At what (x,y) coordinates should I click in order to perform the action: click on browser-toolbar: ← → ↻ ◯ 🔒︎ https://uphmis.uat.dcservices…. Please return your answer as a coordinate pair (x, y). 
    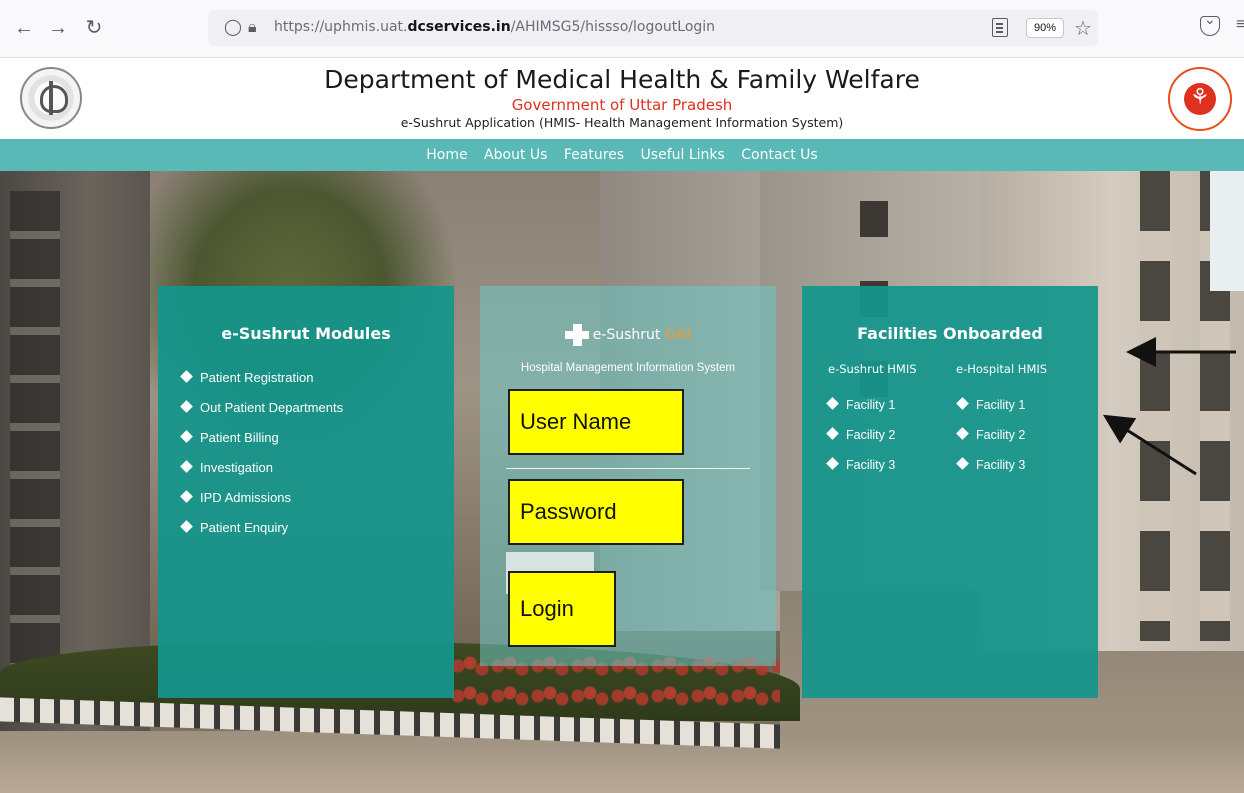
    Looking at the image, I should click on (622, 29).